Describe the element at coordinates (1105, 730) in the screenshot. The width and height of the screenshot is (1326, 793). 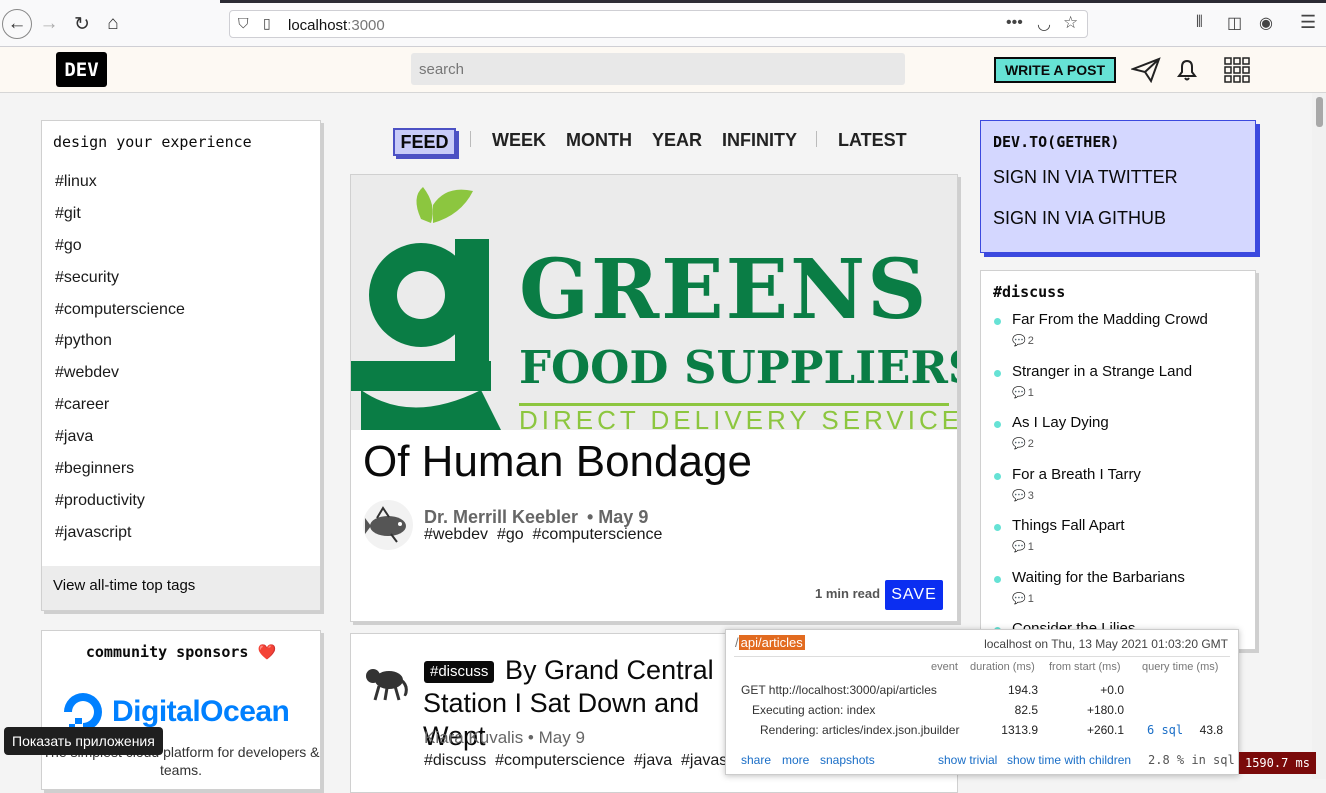
I see `profiler-start: +260.1` at that location.